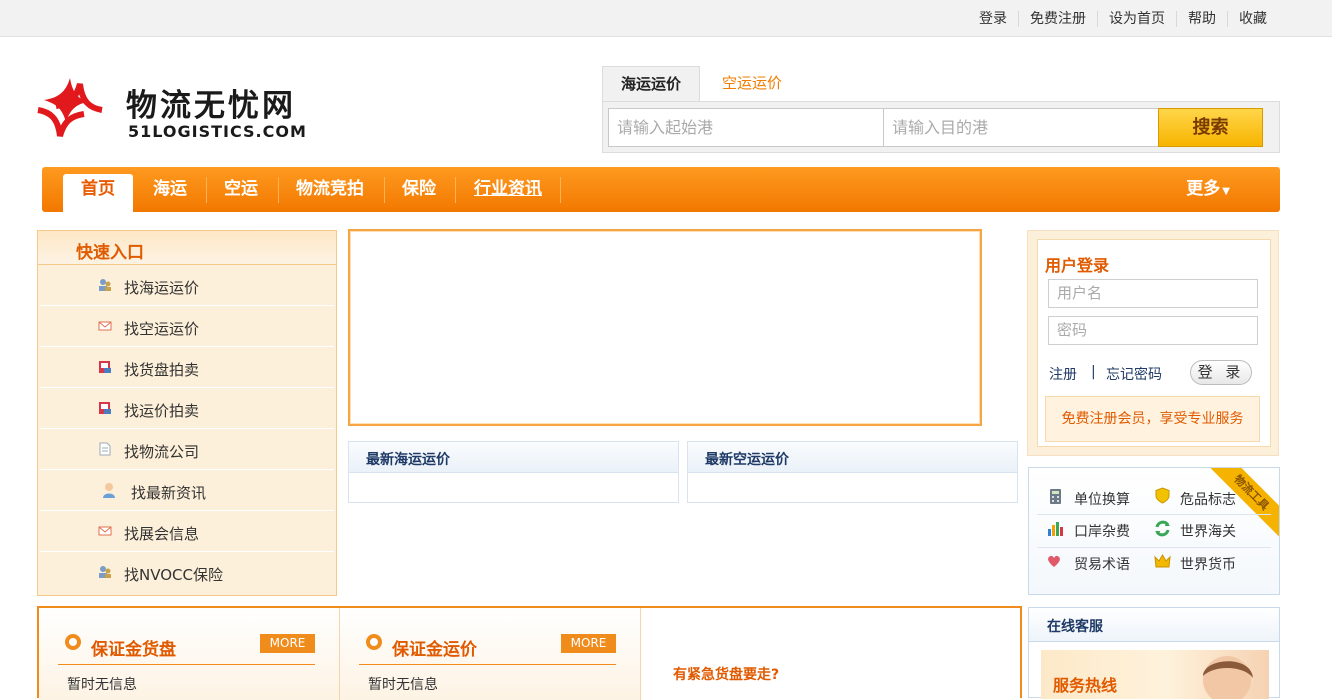  I want to click on logo-mark-icon, so click(70, 107).